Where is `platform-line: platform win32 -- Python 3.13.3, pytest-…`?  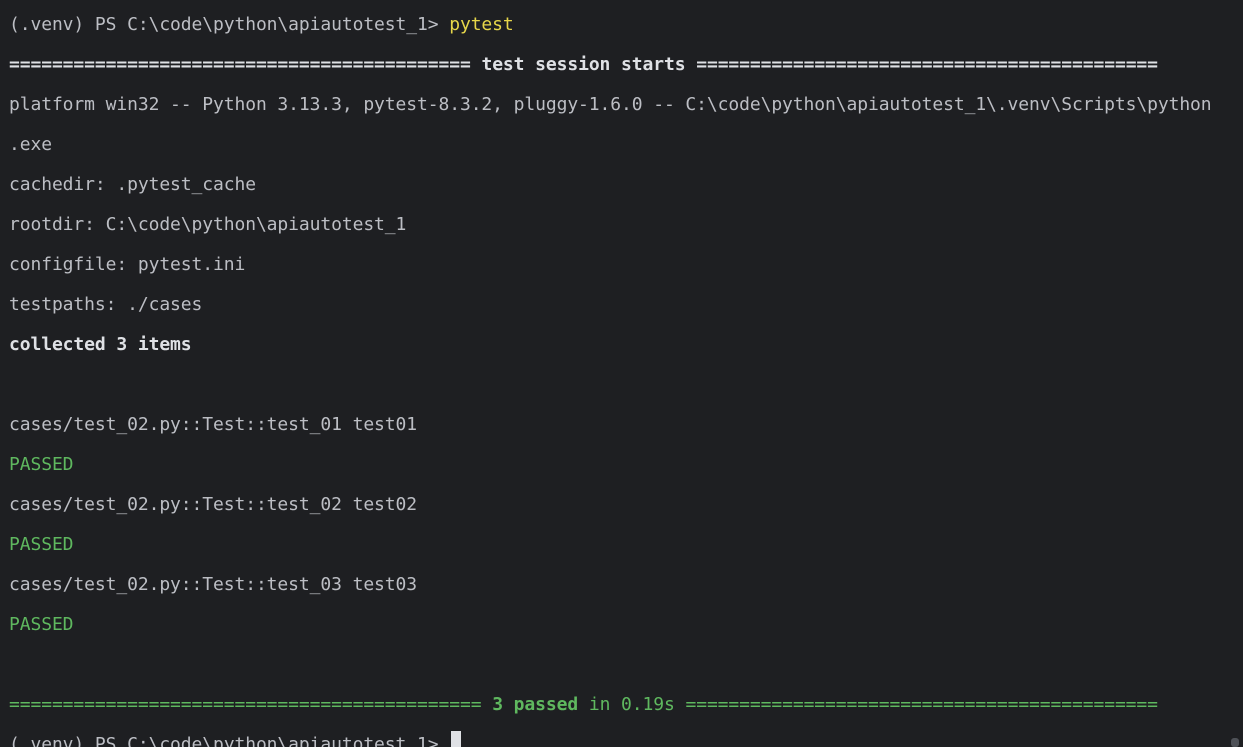 platform-line: platform win32 -- Python 3.13.3, pytest-… is located at coordinates (610, 104).